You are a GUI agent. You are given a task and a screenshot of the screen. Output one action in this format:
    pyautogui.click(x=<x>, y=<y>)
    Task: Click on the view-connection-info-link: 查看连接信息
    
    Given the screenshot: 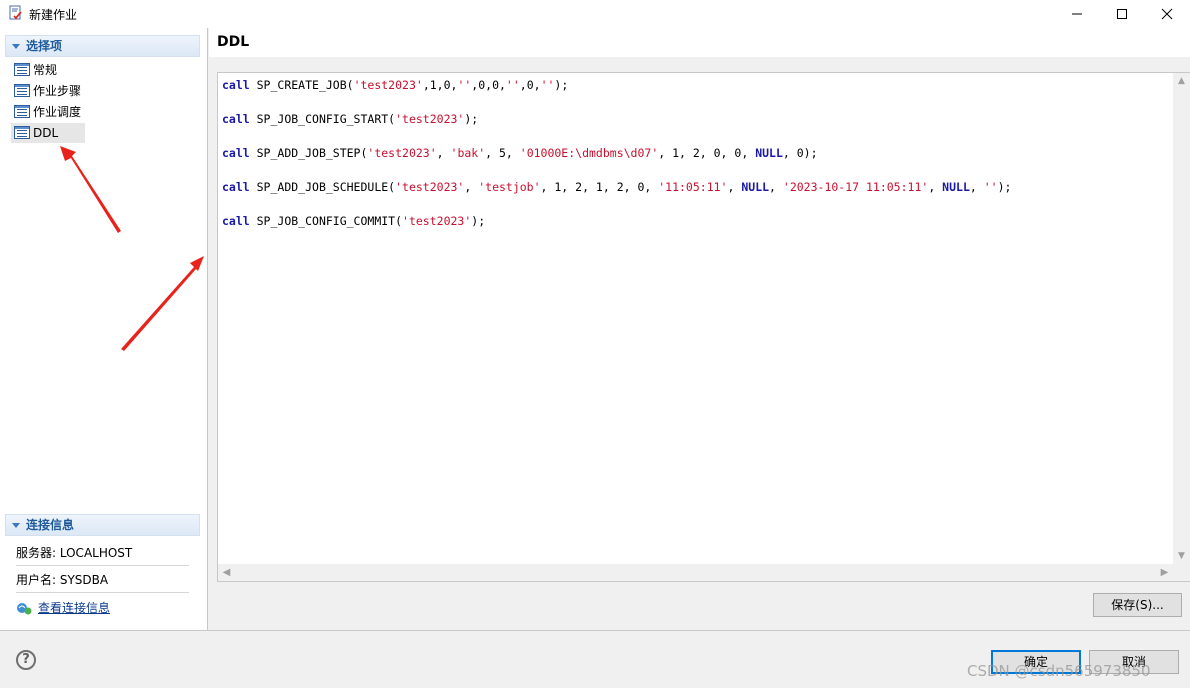 What is the action you would take?
    pyautogui.click(x=63, y=607)
    